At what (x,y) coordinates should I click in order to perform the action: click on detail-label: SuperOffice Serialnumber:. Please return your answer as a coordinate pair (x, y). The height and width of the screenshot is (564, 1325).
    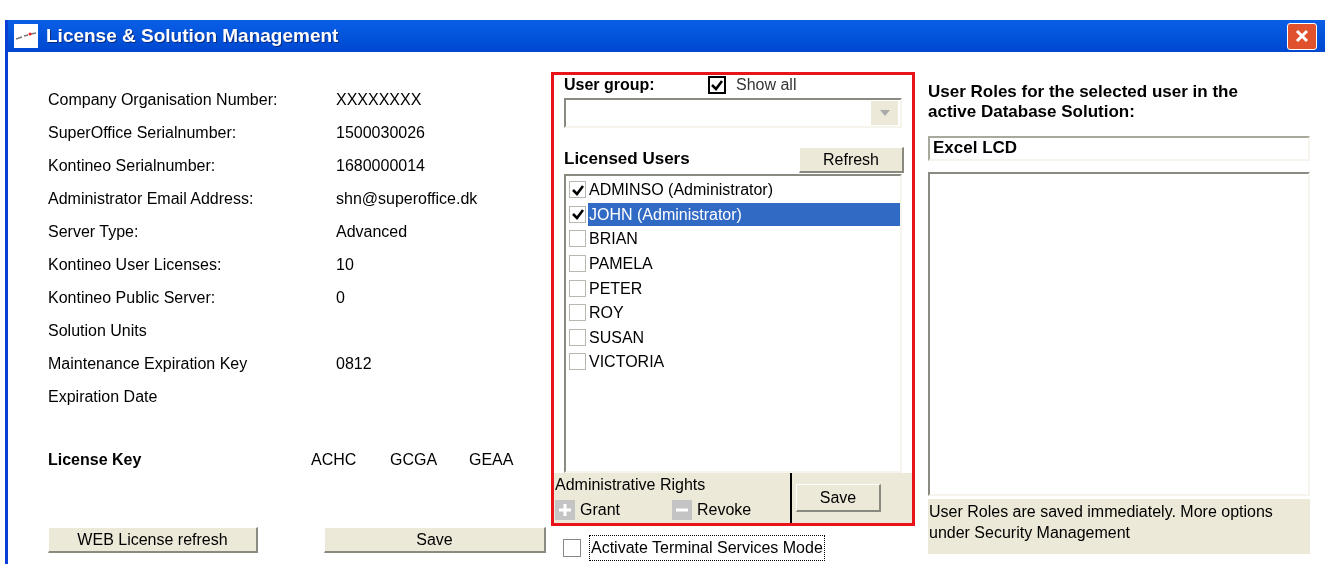
    Looking at the image, I should click on (143, 132).